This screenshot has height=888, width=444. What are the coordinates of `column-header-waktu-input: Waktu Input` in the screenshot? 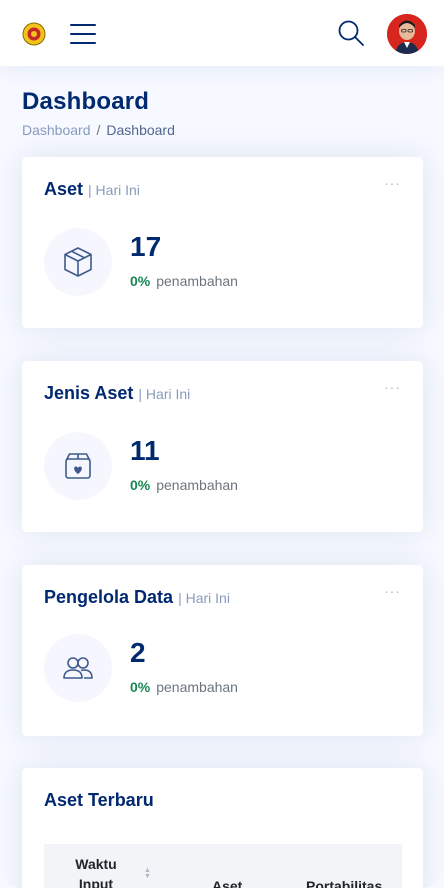 It's located at (96, 871).